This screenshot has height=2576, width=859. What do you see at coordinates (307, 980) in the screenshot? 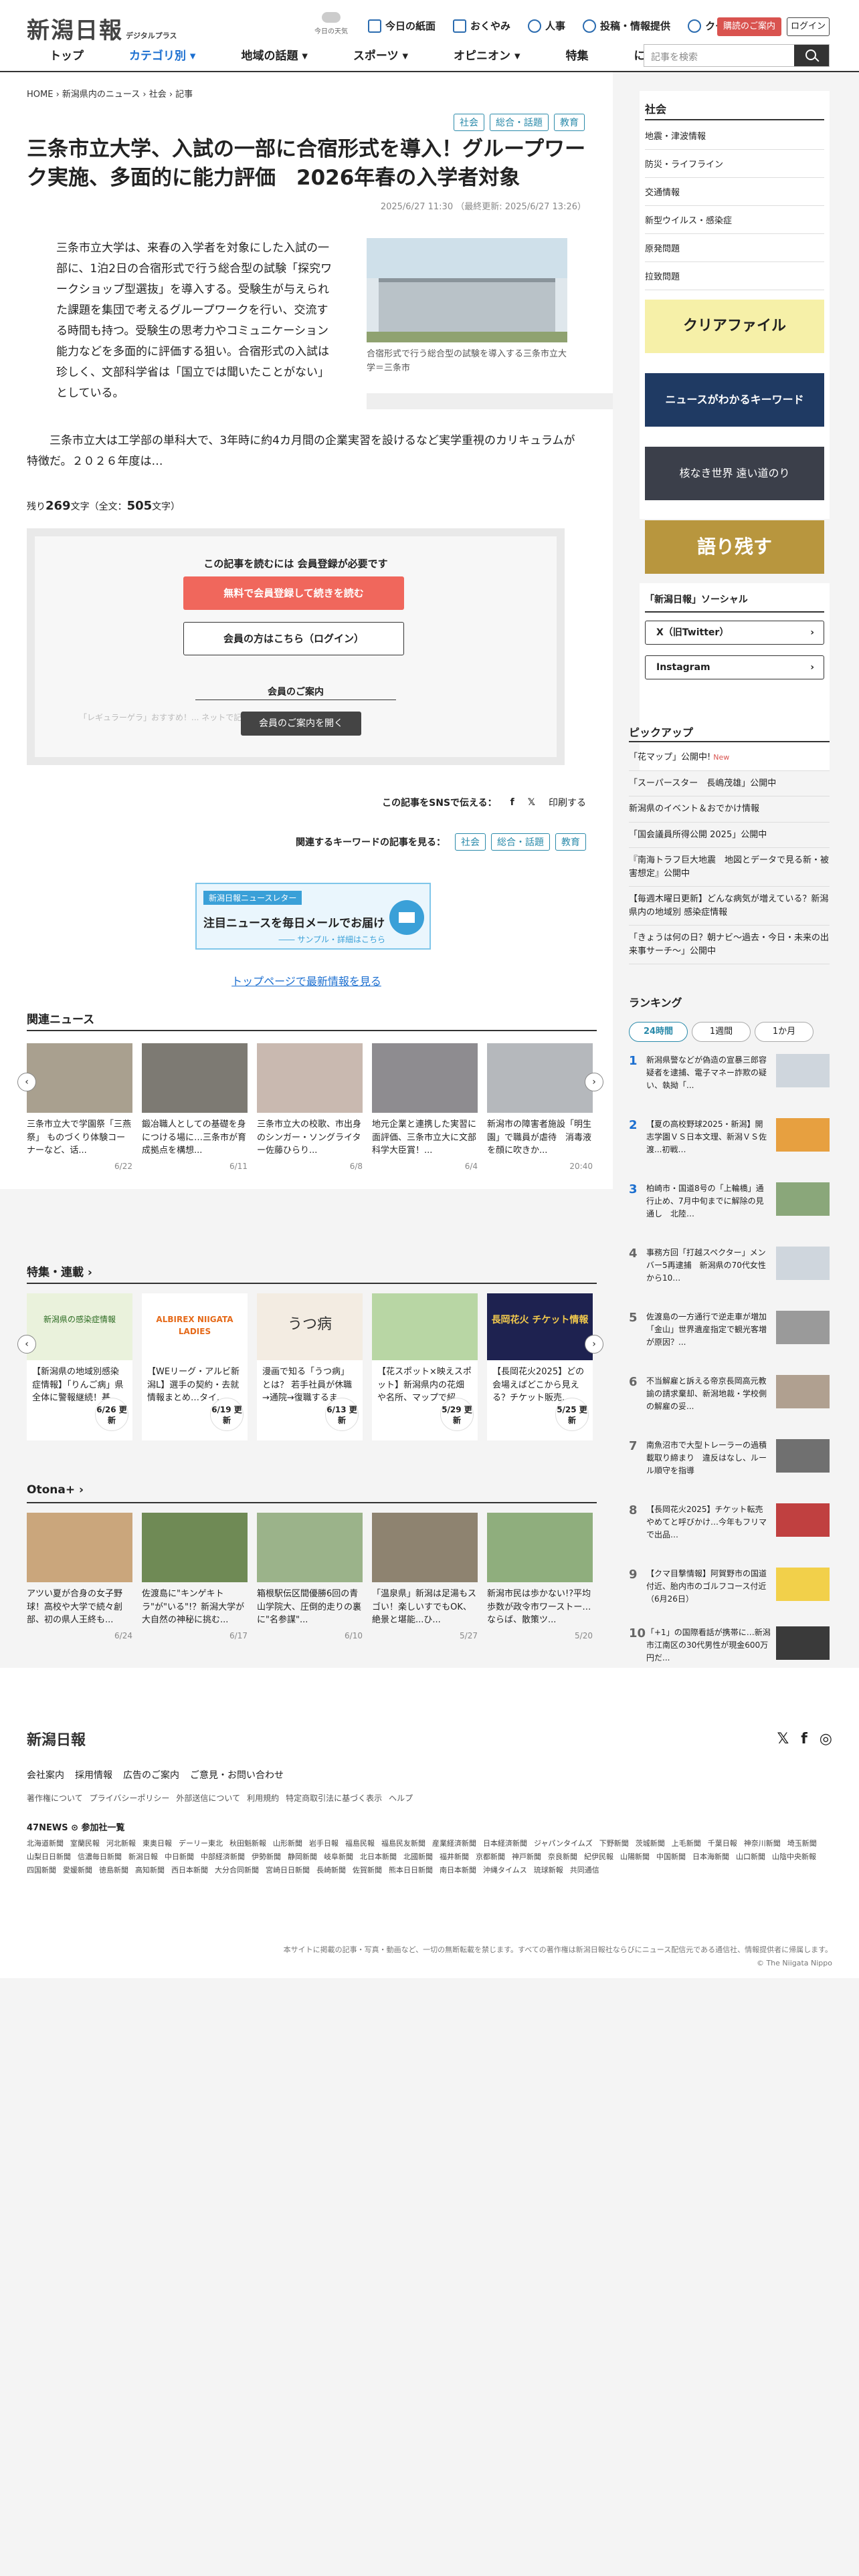
I see `top-page-link: トップページで最新情報を見る` at bounding box center [307, 980].